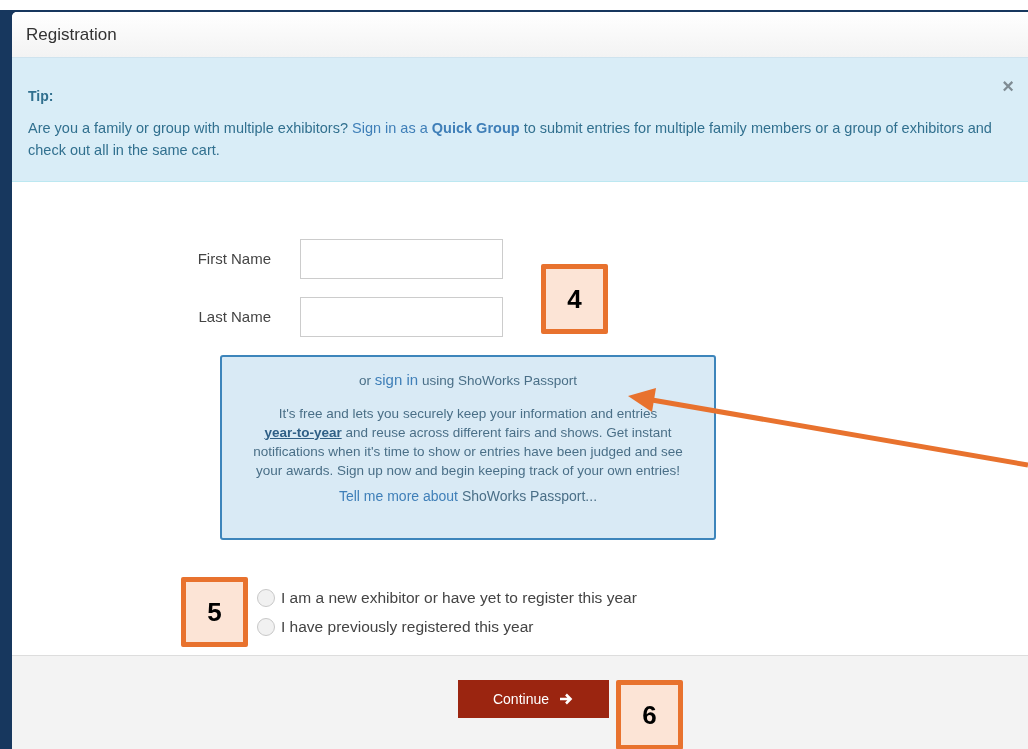 This screenshot has width=1028, height=749. What do you see at coordinates (71, 34) in the screenshot?
I see `window-title: Registration` at bounding box center [71, 34].